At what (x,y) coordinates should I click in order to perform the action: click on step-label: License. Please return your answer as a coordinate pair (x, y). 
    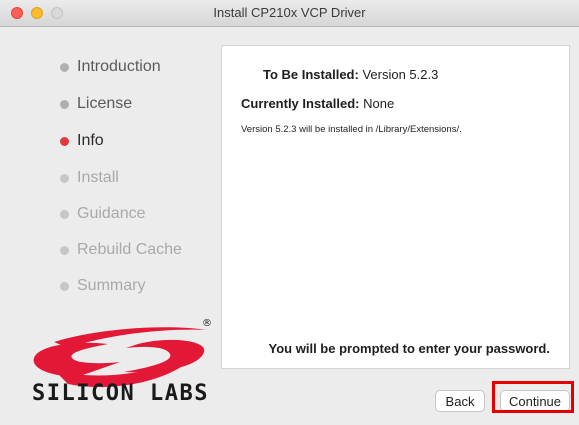
    Looking at the image, I should click on (105, 103).